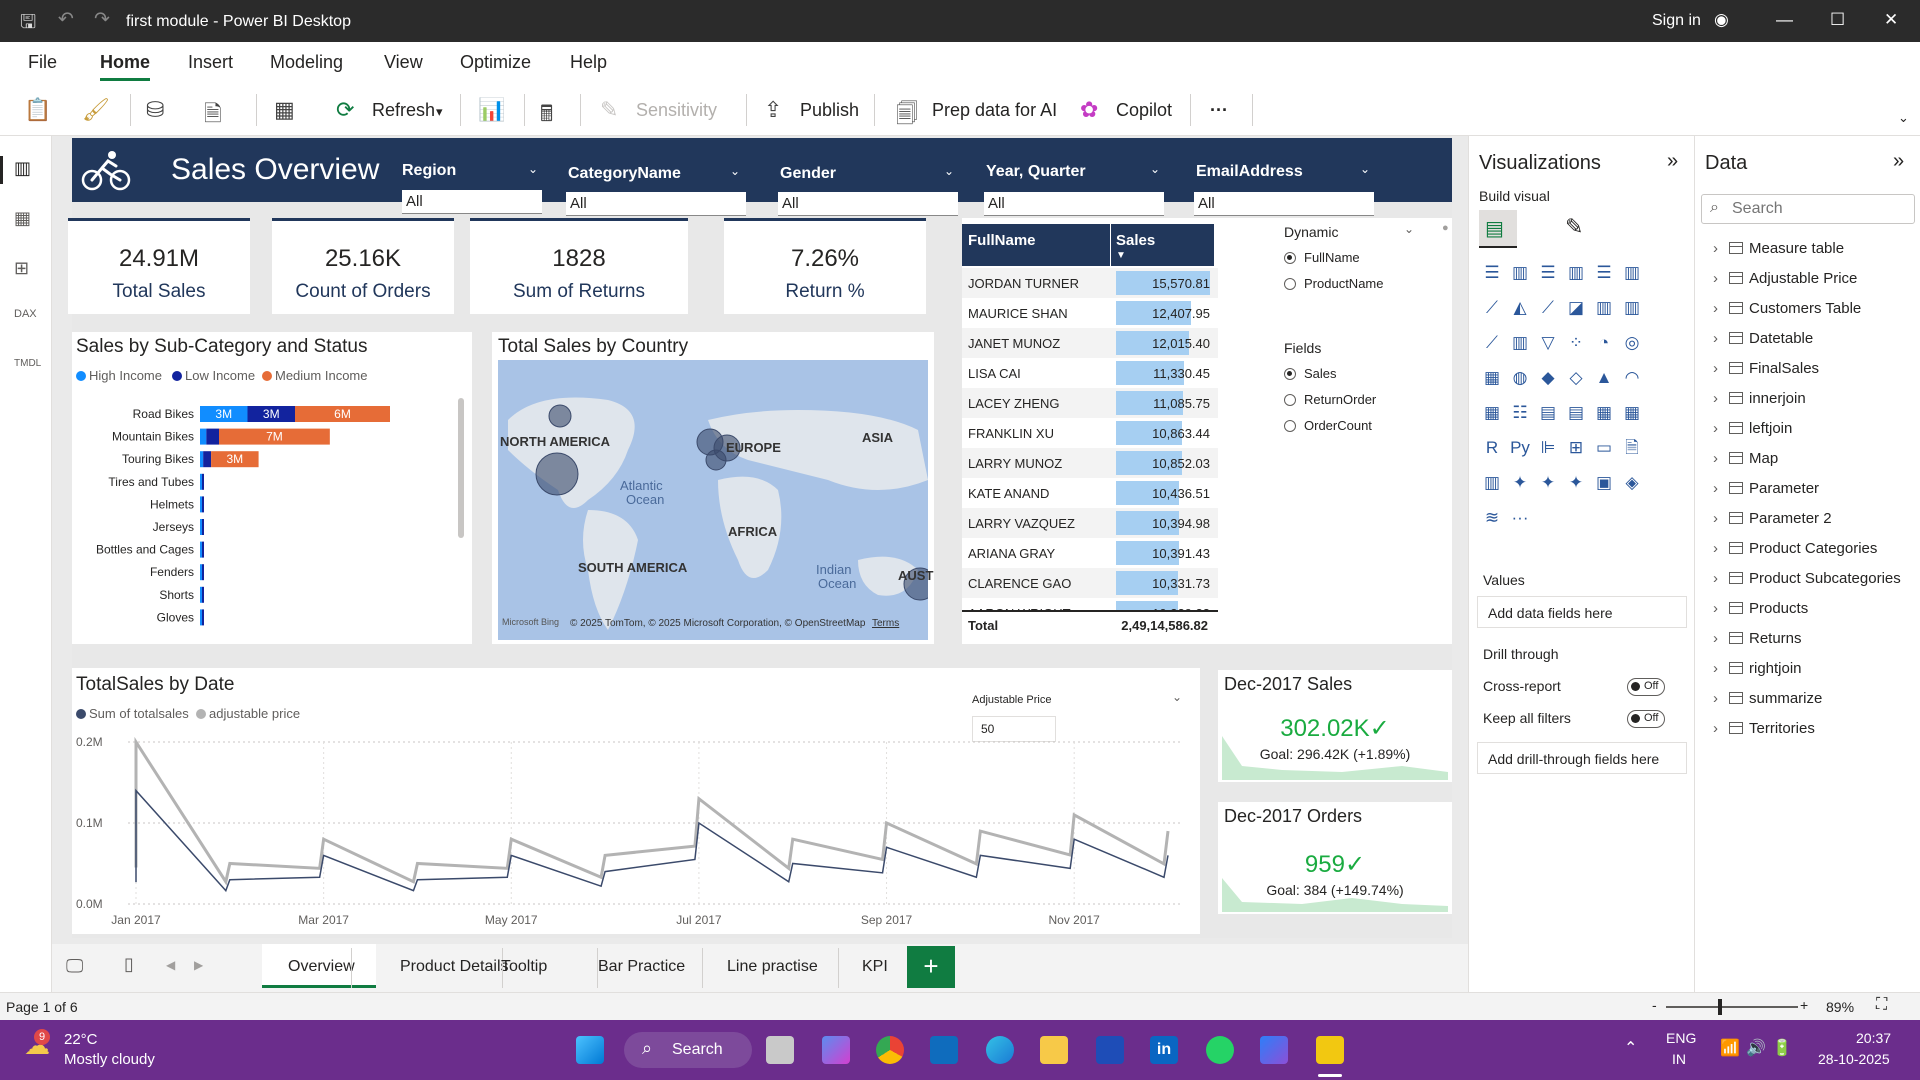  I want to click on matrix-row: JANET MUNOZ 12,015.40, so click(1090, 343).